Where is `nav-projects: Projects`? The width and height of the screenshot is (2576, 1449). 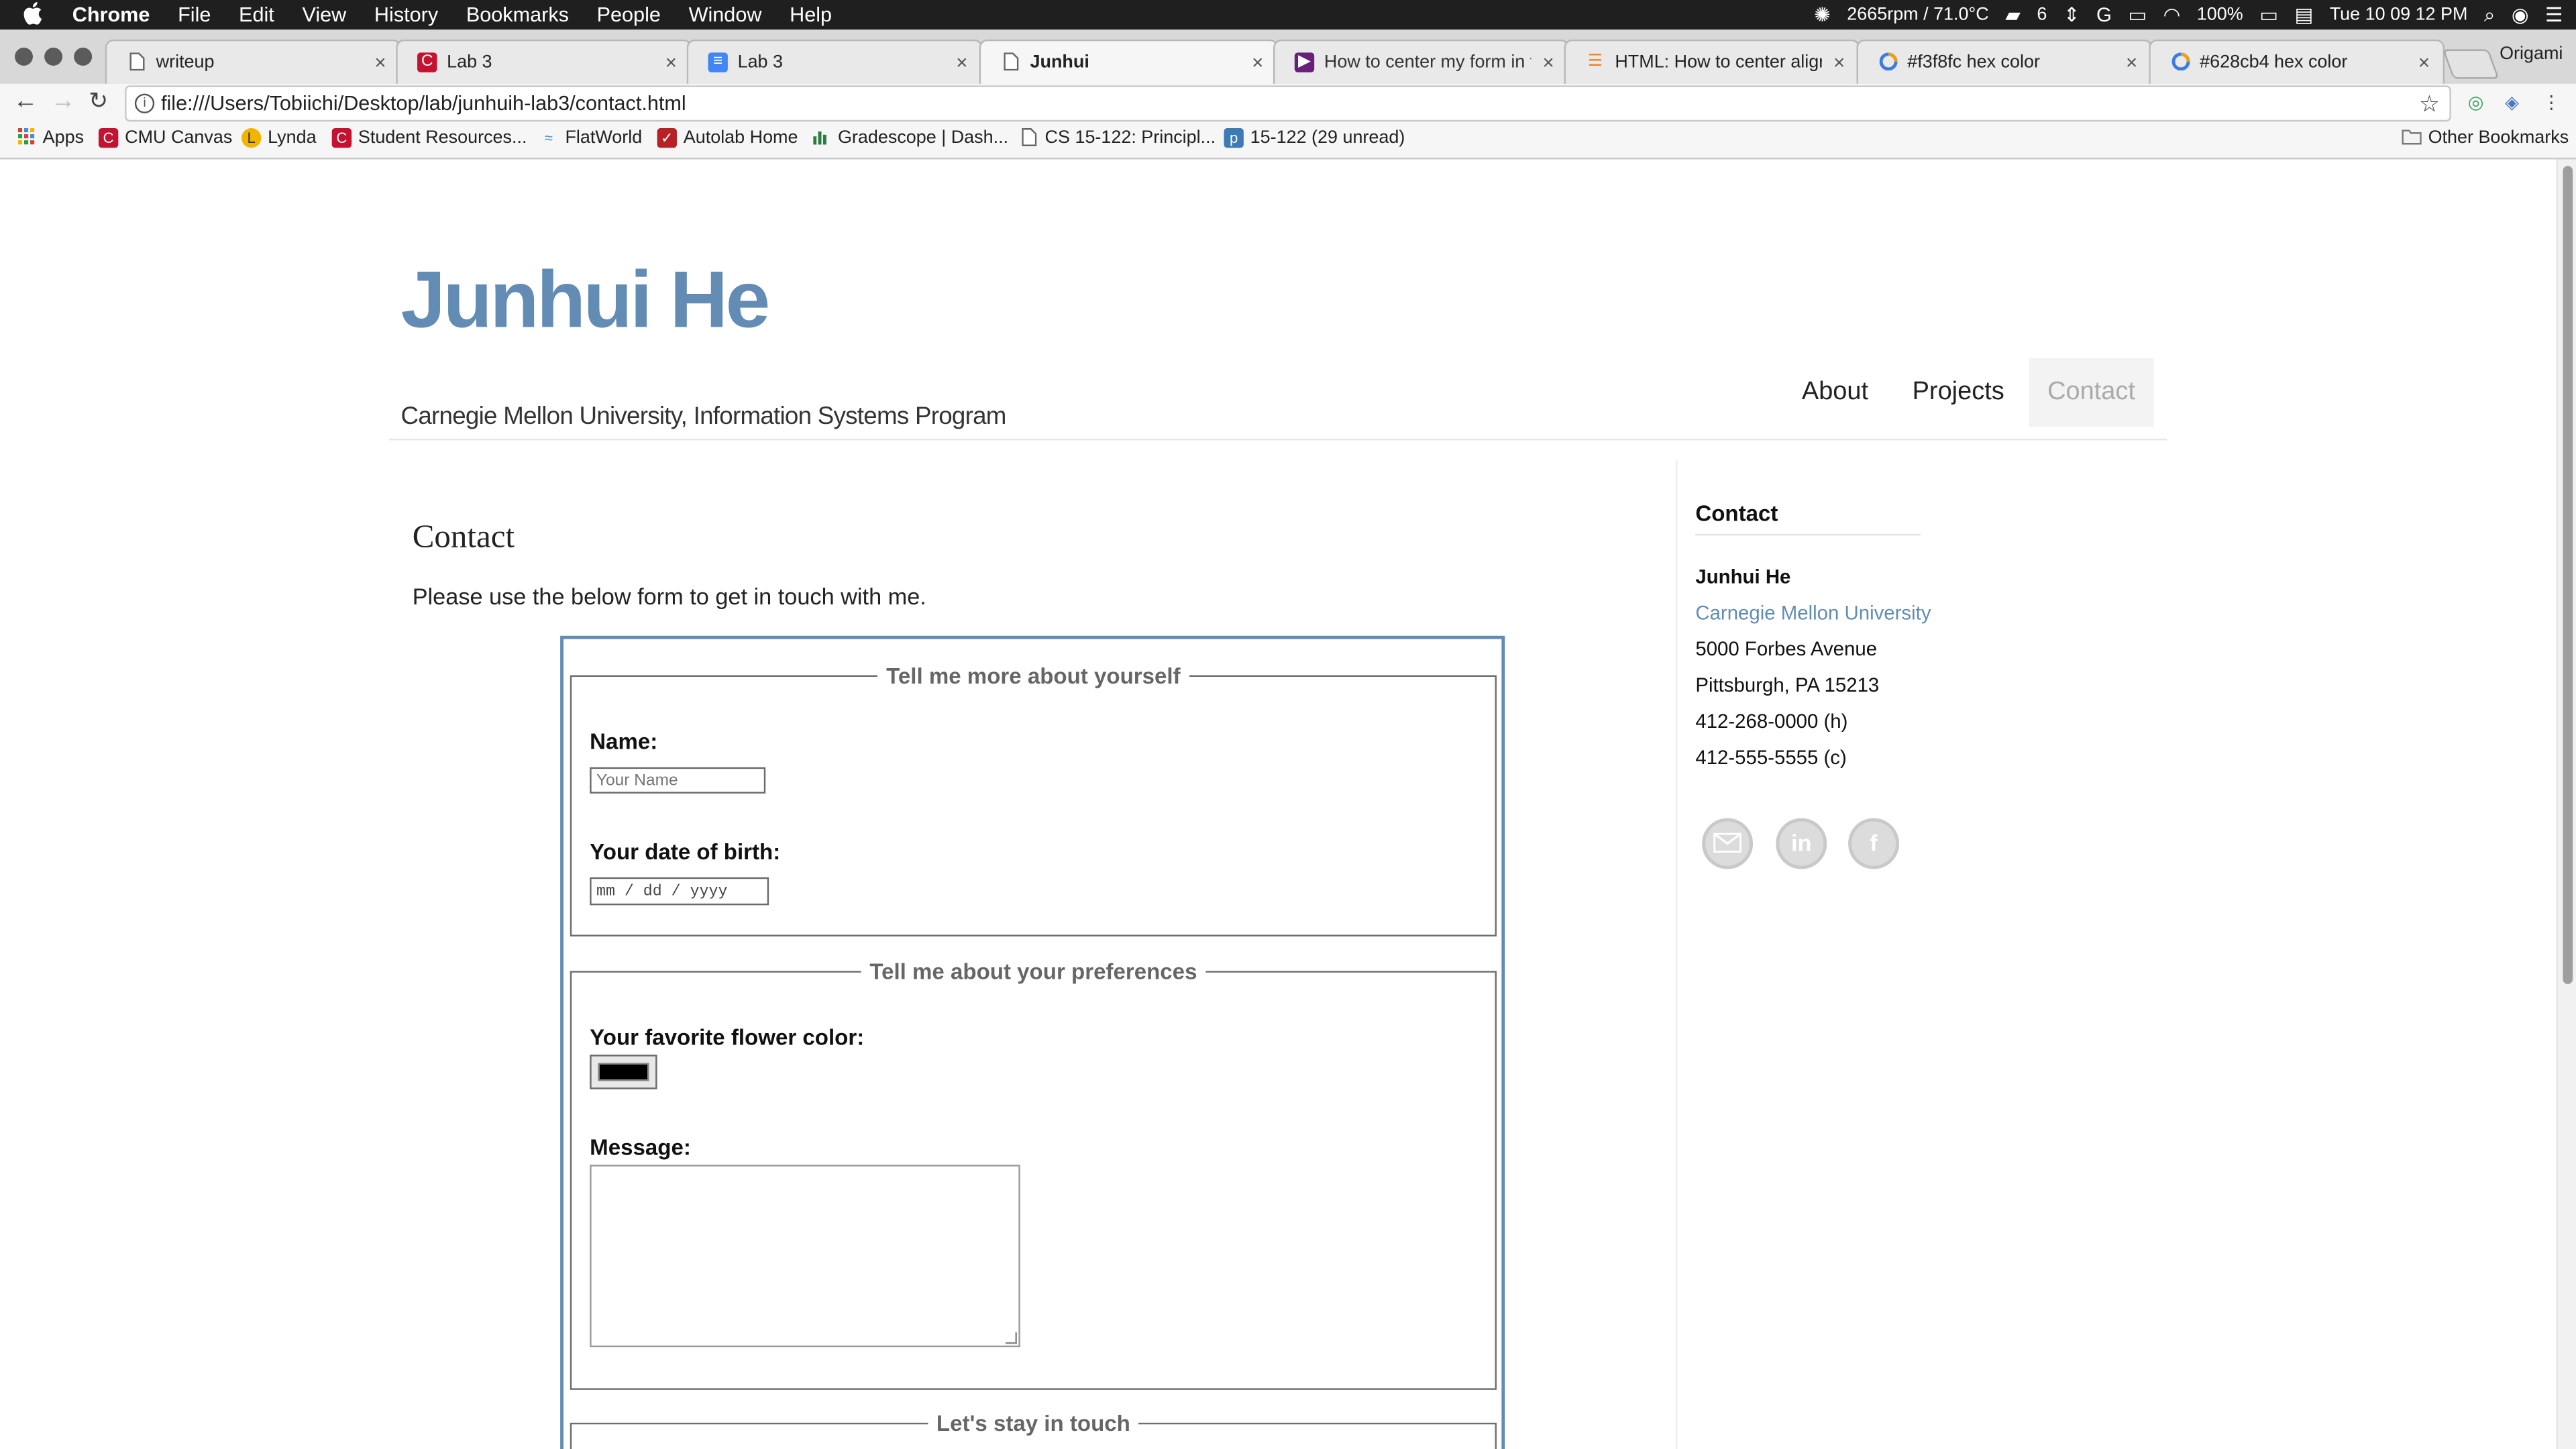 nav-projects: Projects is located at coordinates (1958, 392).